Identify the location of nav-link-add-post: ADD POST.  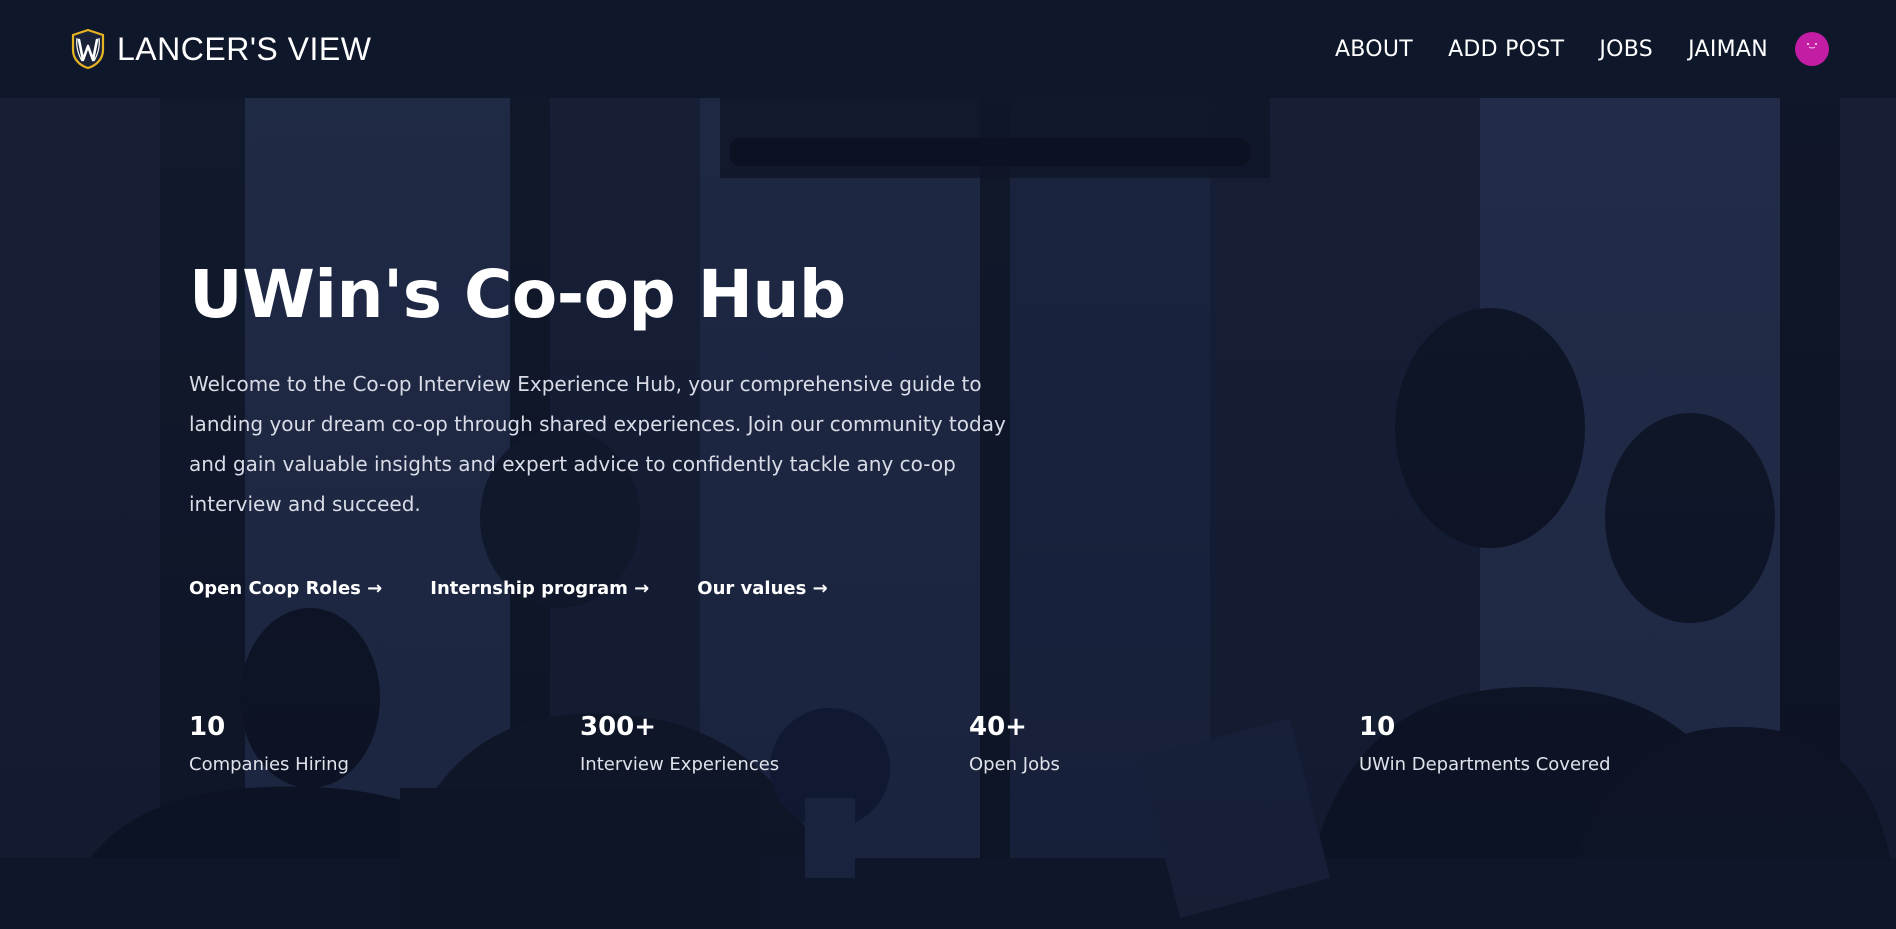
(1506, 49).